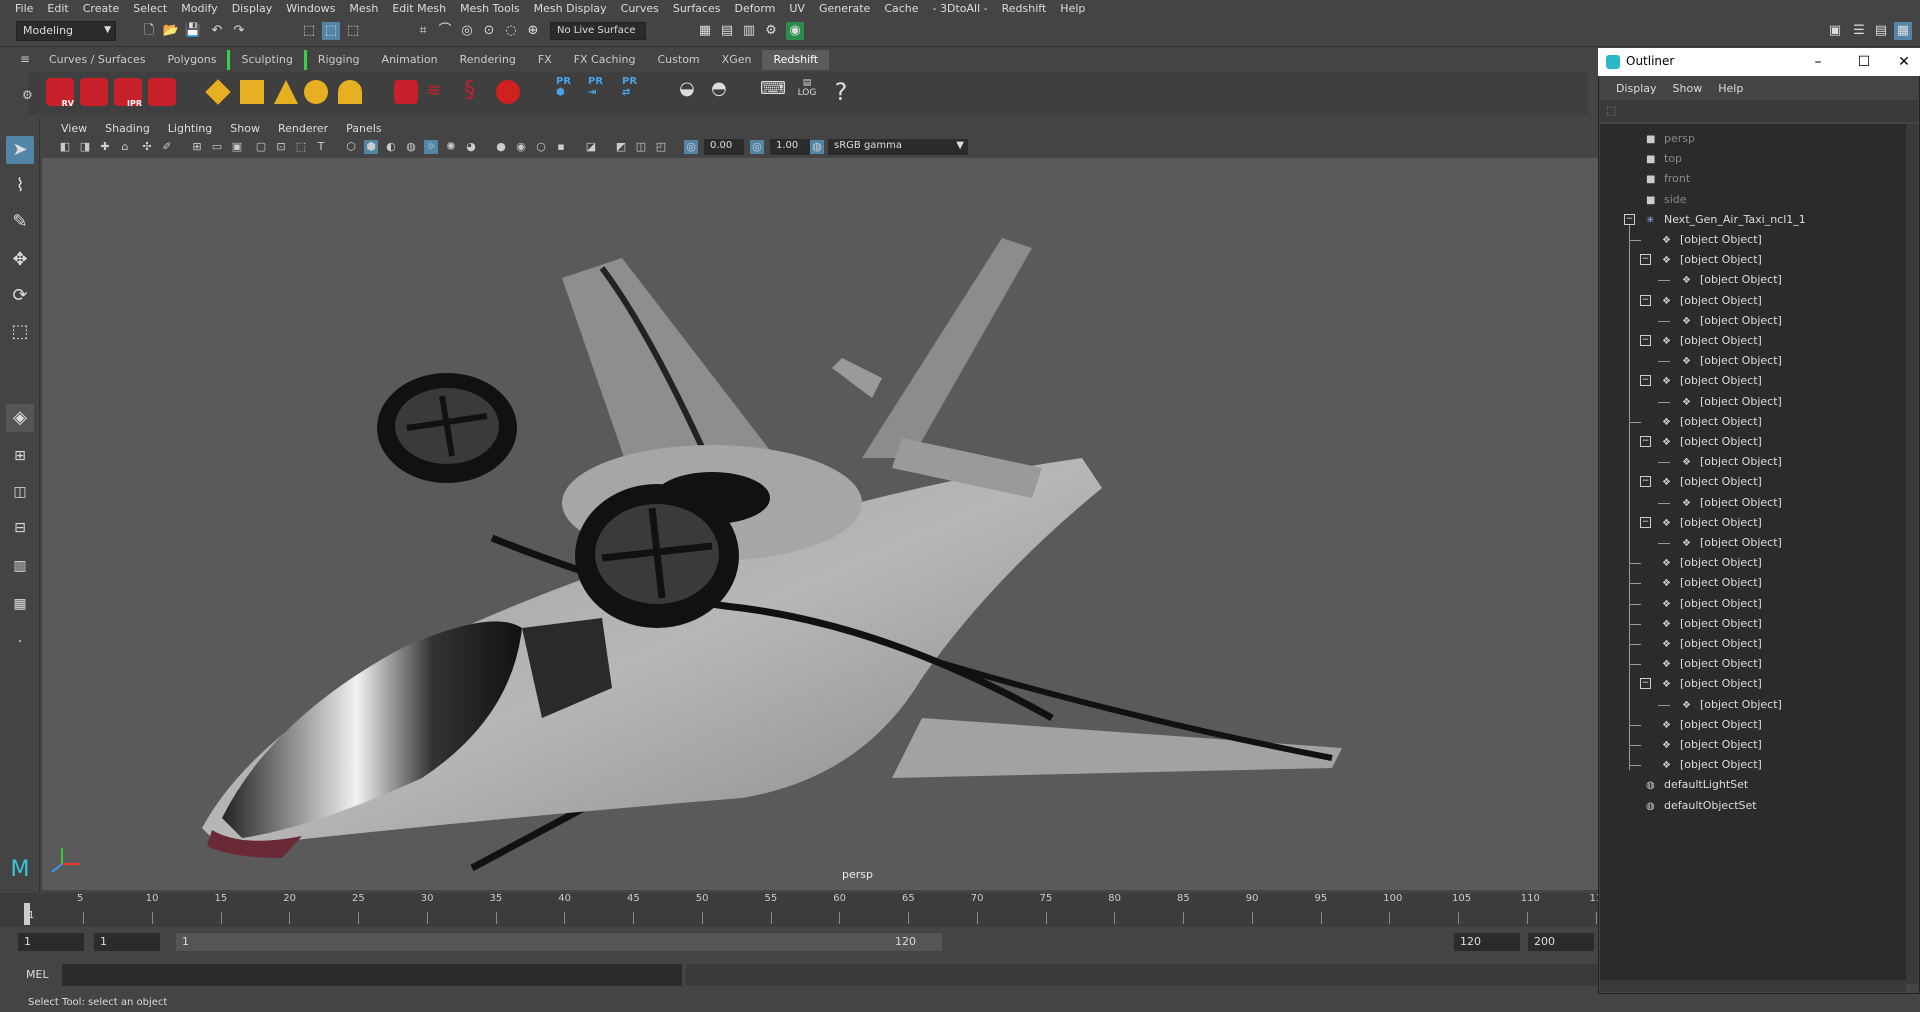  I want to click on snap-grid-icon: ⌗, so click(423, 31).